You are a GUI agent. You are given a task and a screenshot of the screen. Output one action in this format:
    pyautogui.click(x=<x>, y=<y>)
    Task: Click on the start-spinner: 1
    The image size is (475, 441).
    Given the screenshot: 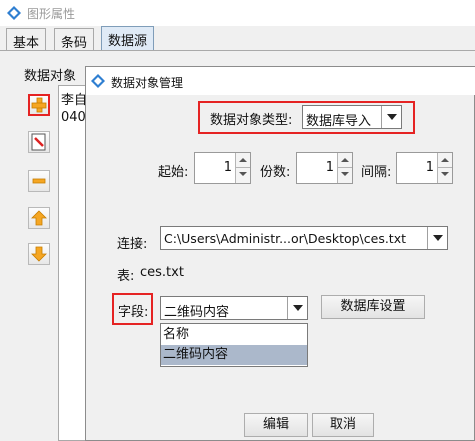 What is the action you would take?
    pyautogui.click(x=222, y=168)
    